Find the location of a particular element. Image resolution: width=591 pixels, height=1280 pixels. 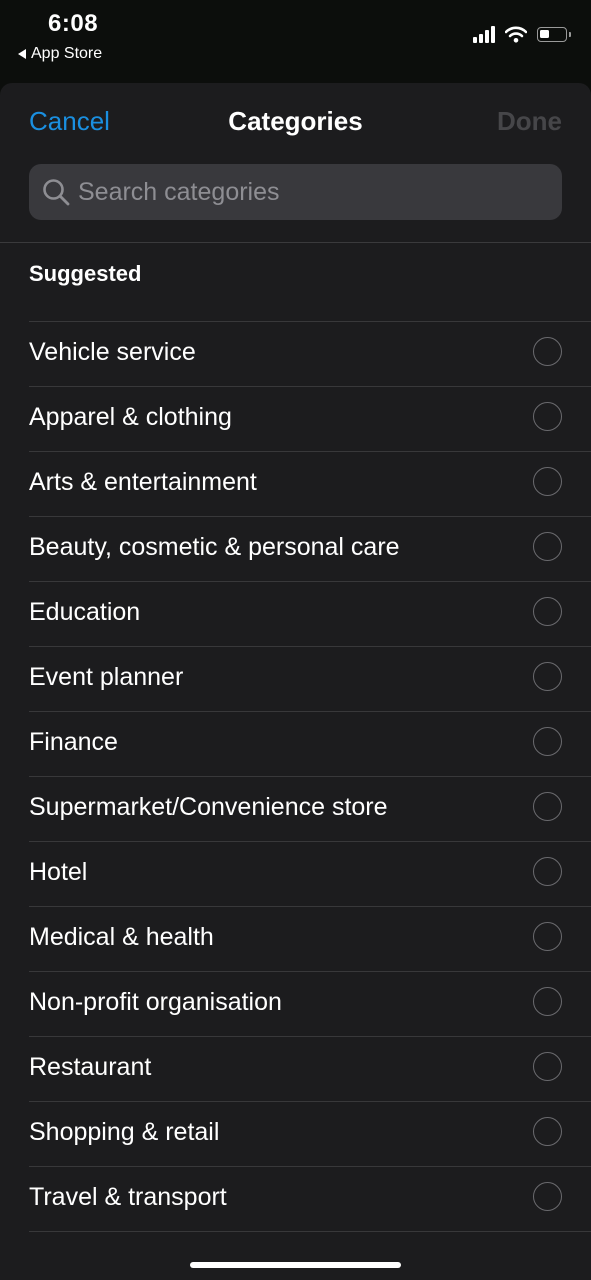

back-app-label: App Store is located at coordinates (67, 53).